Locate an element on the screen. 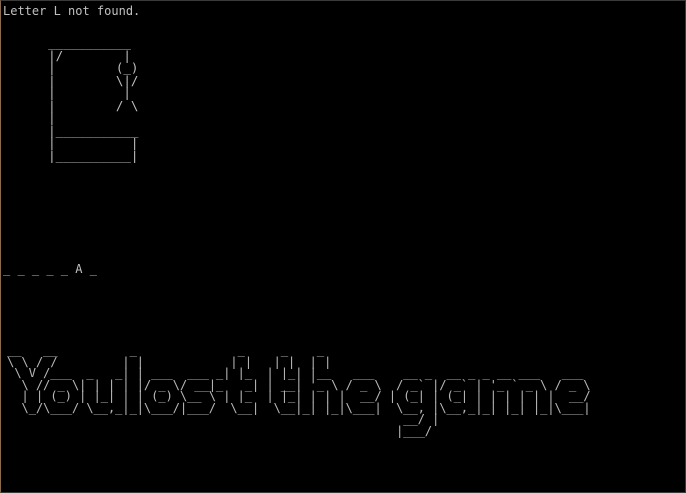 This screenshot has height=493, width=686. word-progress: _ _ _ _ _ A _ is located at coordinates (50, 269).